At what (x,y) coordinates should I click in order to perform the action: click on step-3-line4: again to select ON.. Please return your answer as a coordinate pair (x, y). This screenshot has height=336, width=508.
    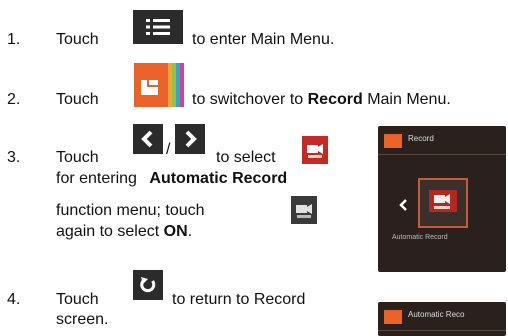
    Looking at the image, I should click on (124, 231).